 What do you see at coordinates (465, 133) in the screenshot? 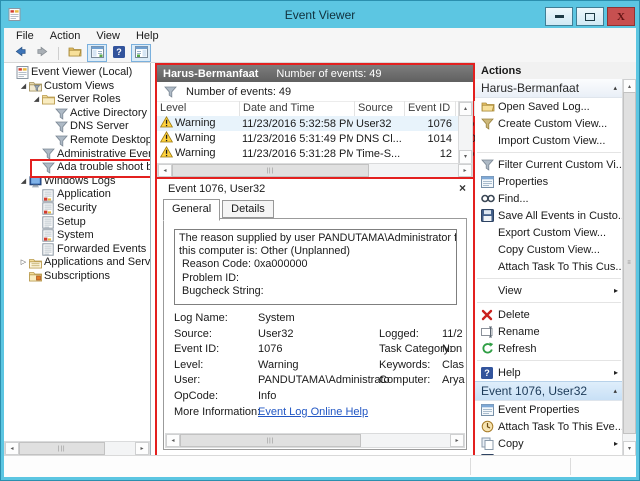
I see `events-vertical-scrollbar: ▴ ▾` at bounding box center [465, 133].